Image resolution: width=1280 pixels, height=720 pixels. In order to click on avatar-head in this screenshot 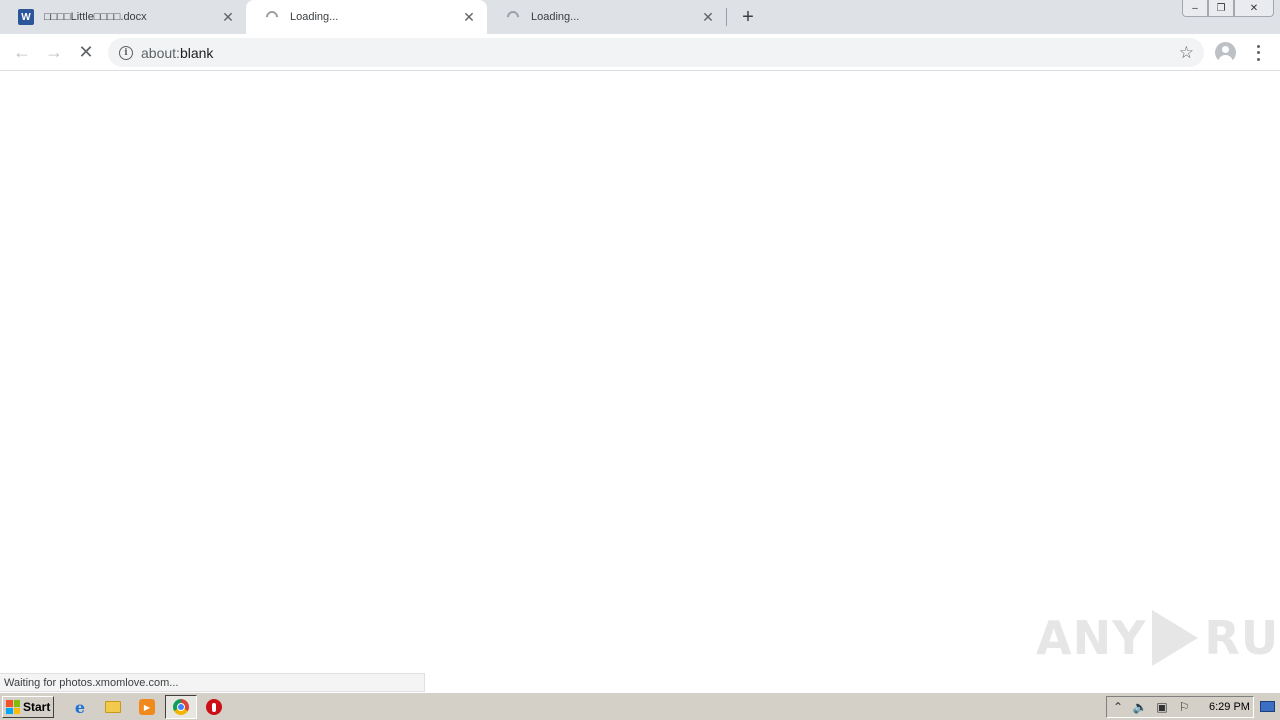, I will do `click(1225, 49)`.